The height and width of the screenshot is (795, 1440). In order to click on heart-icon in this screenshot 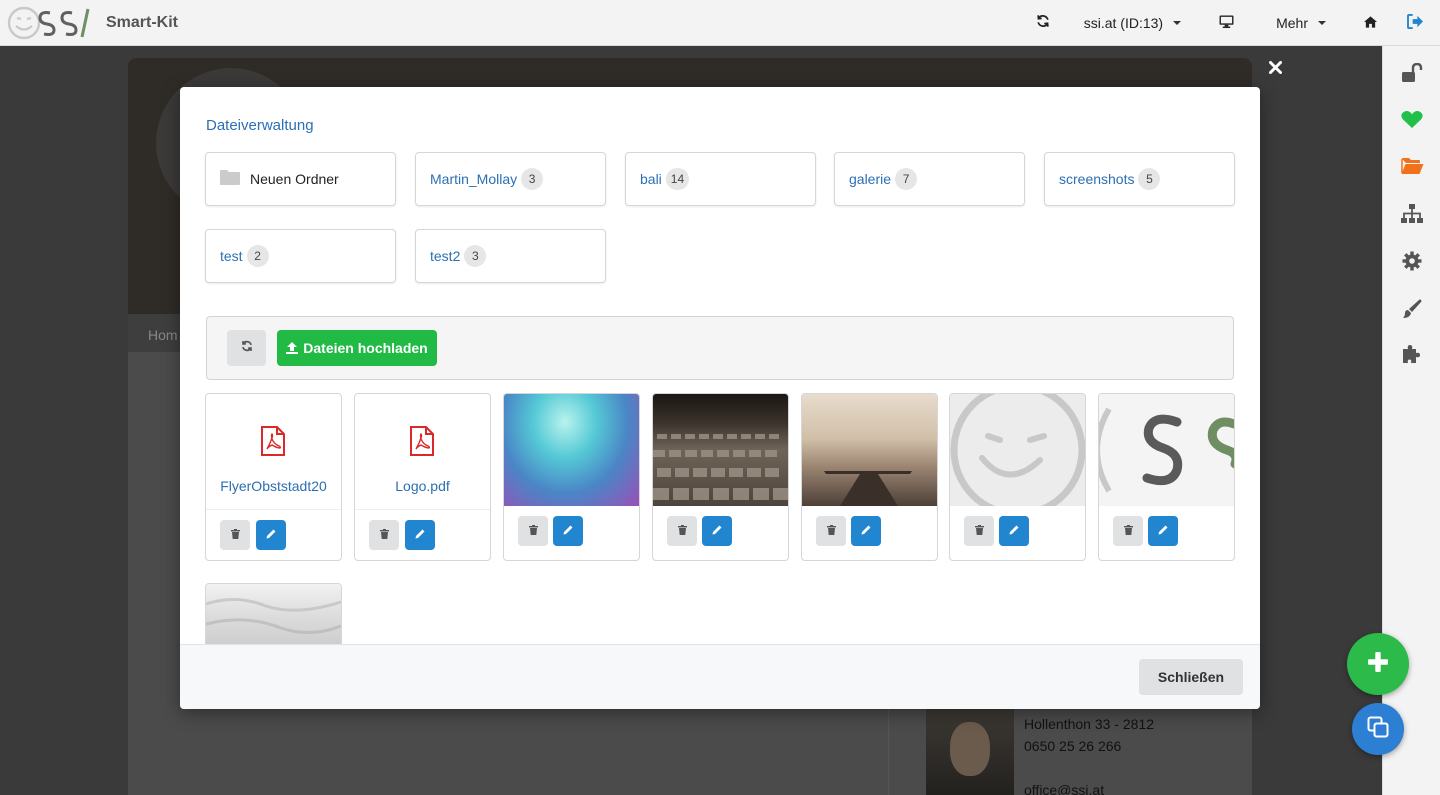, I will do `click(1412, 122)`.